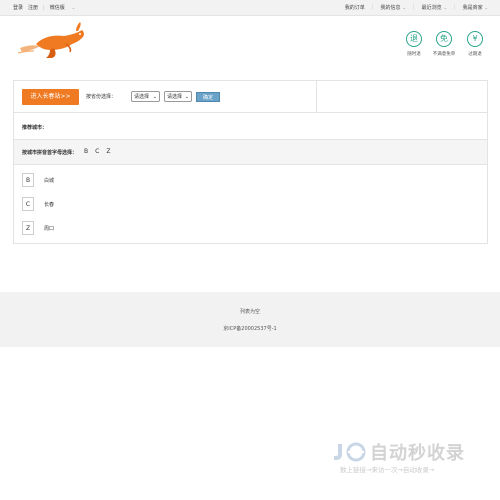 This screenshot has width=500, height=500. Describe the element at coordinates (390, 8) in the screenshot. I see `my-info-label: 我的信息` at that location.